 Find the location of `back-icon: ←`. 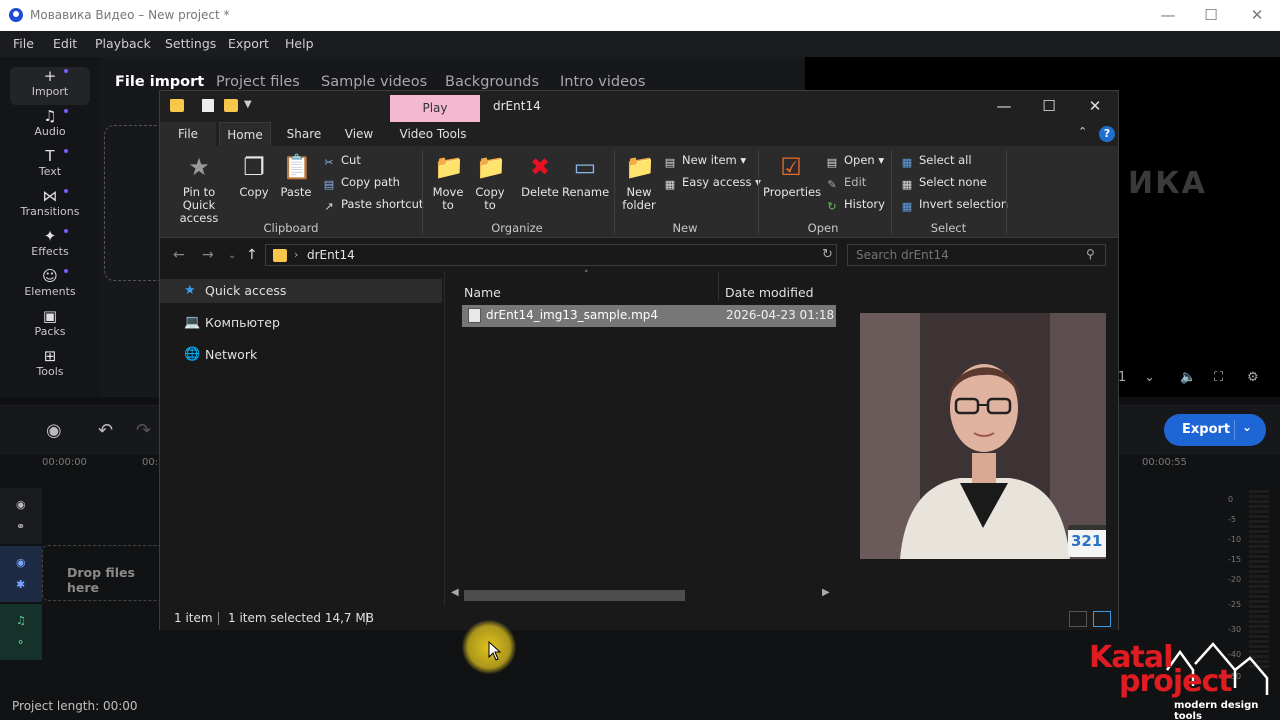

back-icon: ← is located at coordinates (179, 255).